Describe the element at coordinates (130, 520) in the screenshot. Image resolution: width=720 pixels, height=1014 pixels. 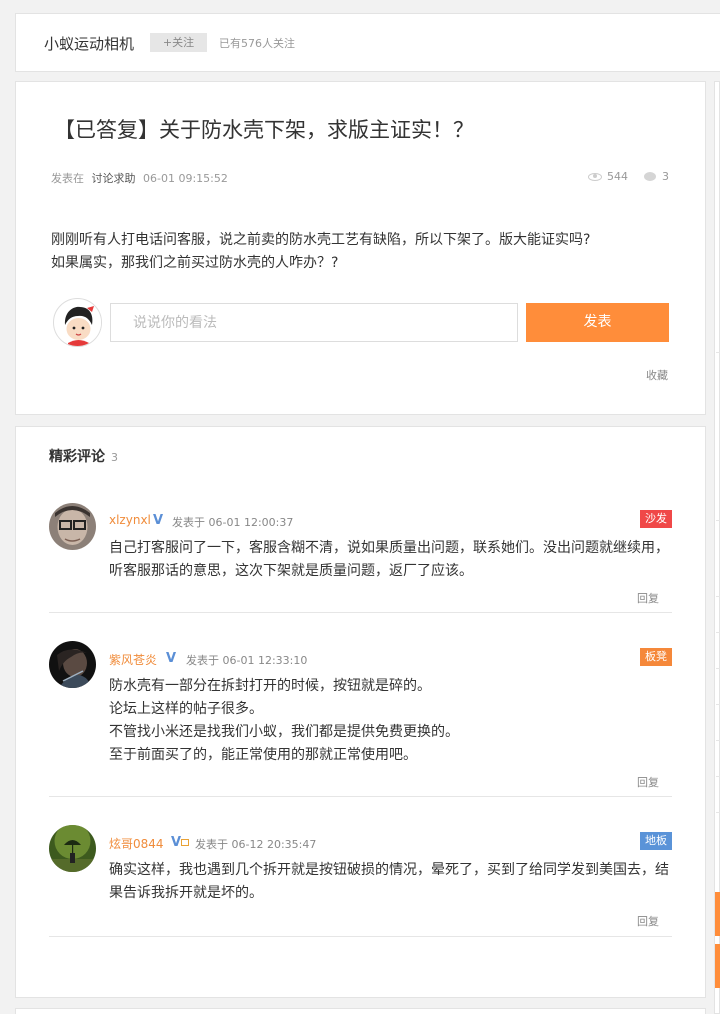
I see `comment-username: xlzynxl` at that location.